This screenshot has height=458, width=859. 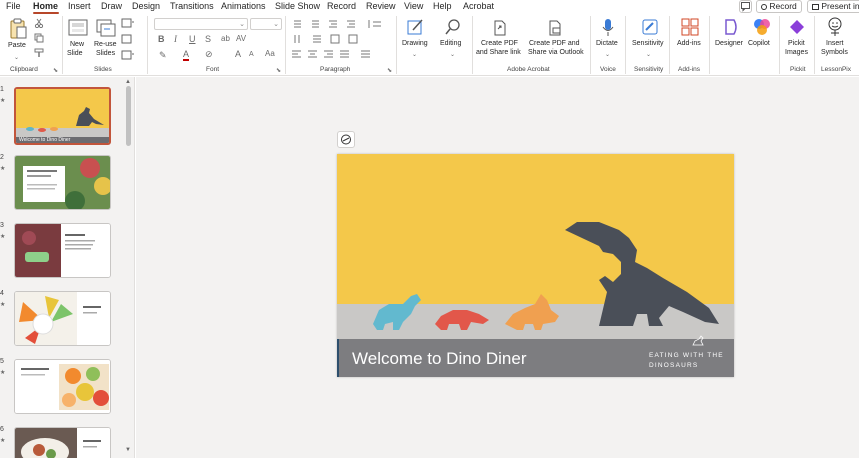 What do you see at coordinates (13, 6) in the screenshot?
I see `tab-file: File` at bounding box center [13, 6].